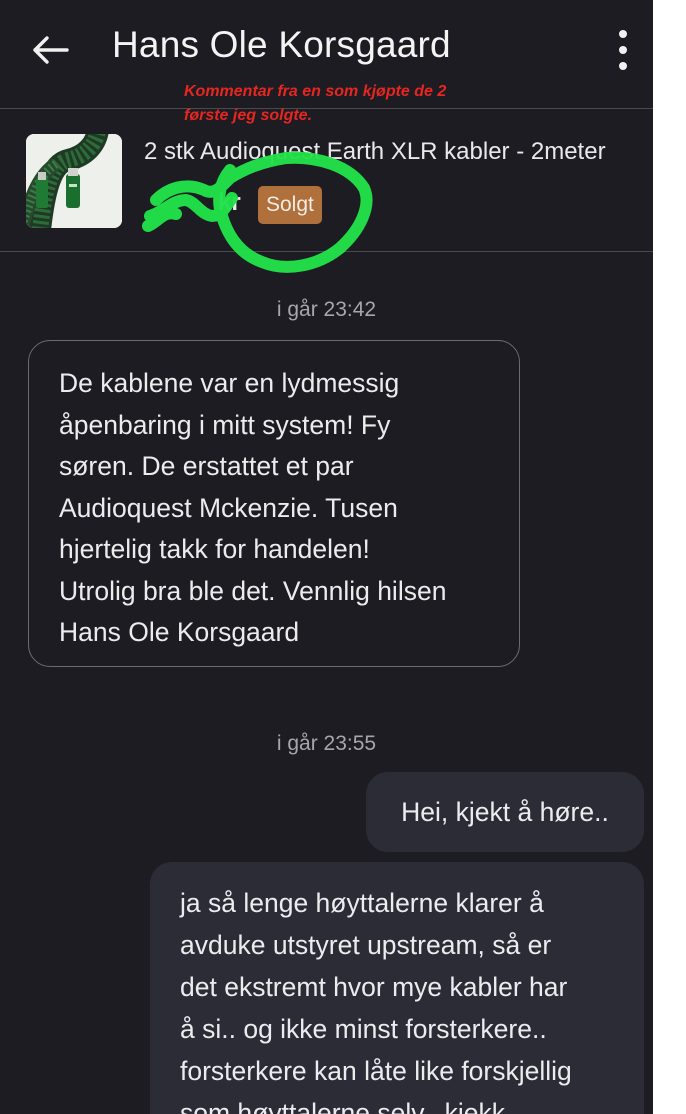  Describe the element at coordinates (248, 115) in the screenshot. I see `annotation-line-2: første jeg solgte.` at that location.